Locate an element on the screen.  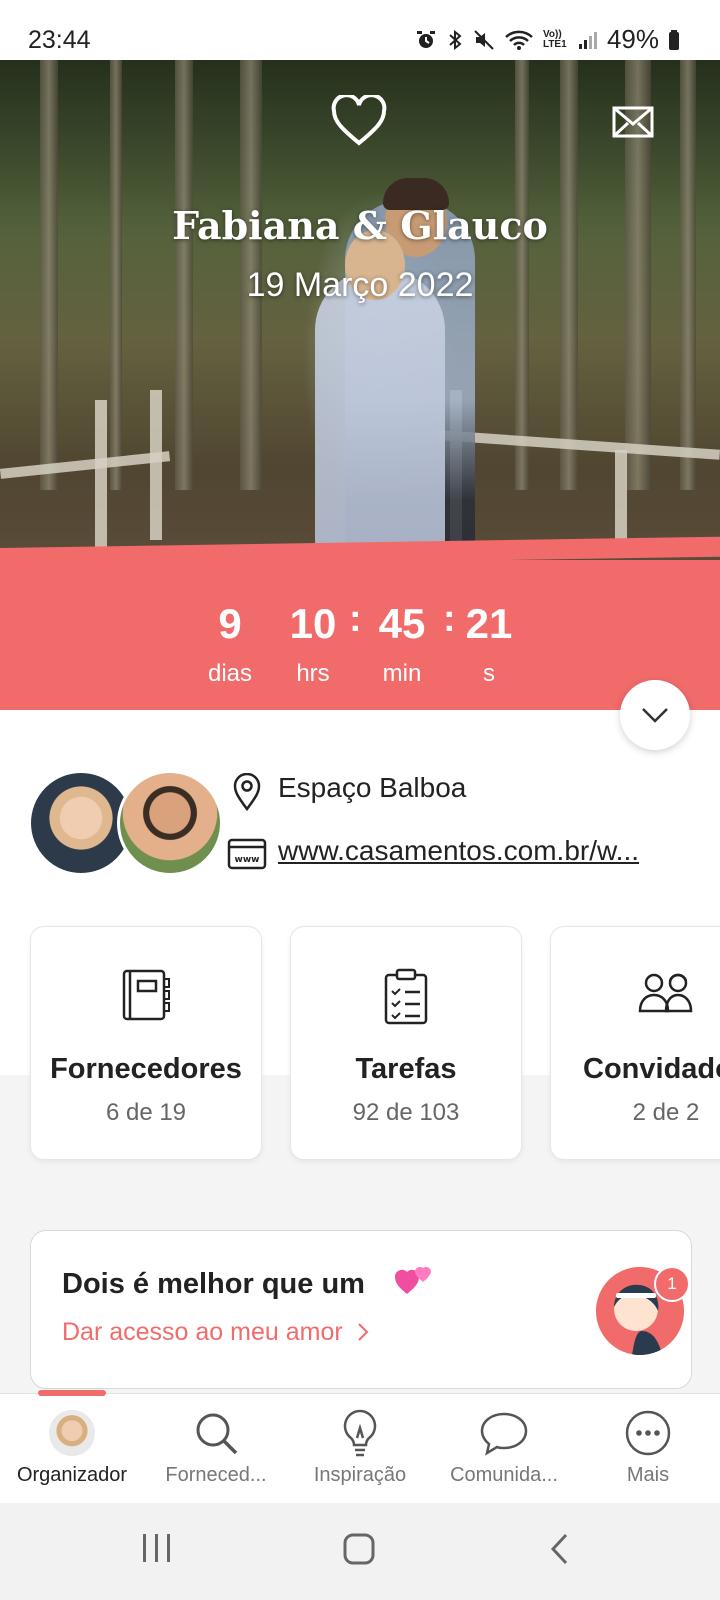
location-pin-icon is located at coordinates (247, 794).